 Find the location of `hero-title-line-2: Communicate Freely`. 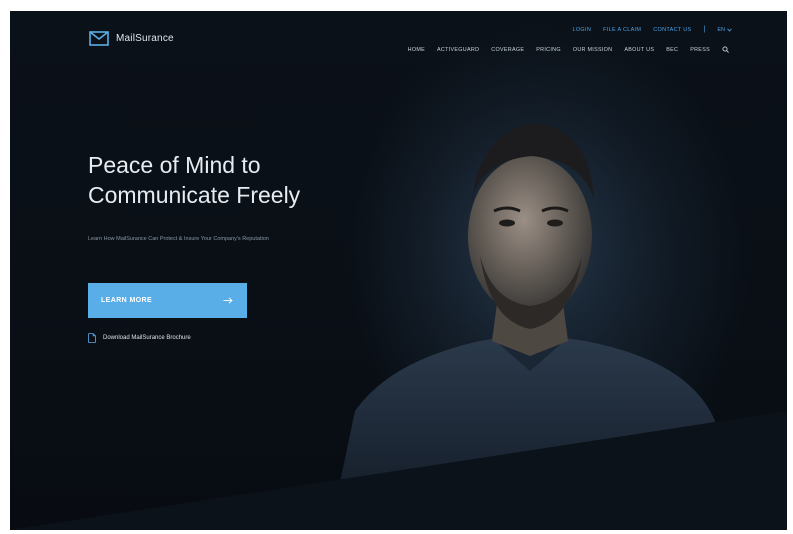

hero-title-line-2: Communicate Freely is located at coordinates (194, 195).